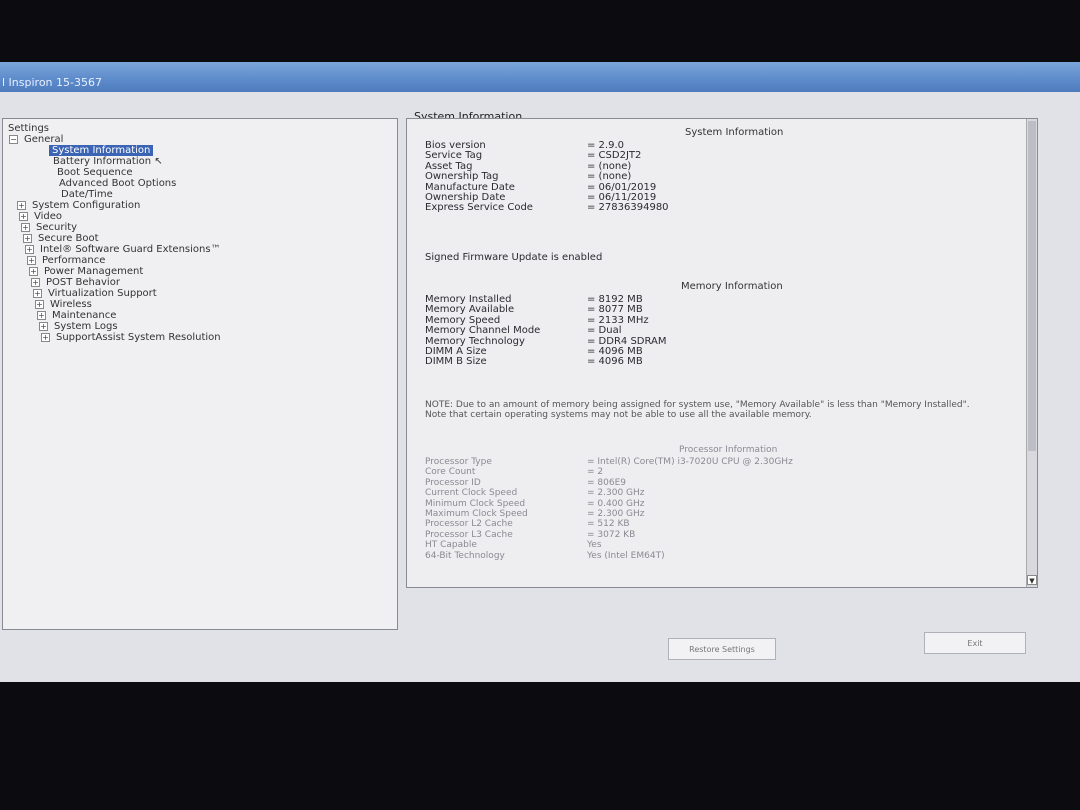  Describe the element at coordinates (108, 161) in the screenshot. I see `tree-item-battery-information: Battery Information ↖` at that location.